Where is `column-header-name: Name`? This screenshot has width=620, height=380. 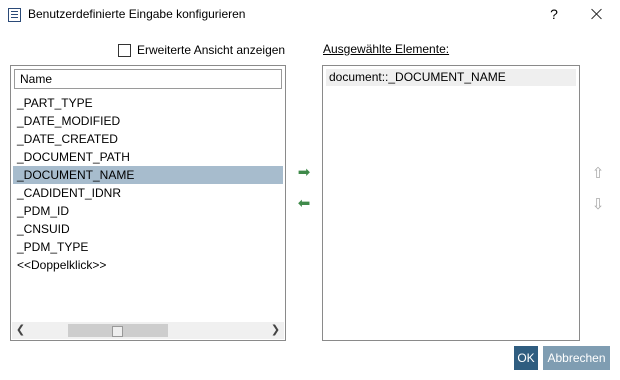
column-header-name: Name is located at coordinates (148, 79).